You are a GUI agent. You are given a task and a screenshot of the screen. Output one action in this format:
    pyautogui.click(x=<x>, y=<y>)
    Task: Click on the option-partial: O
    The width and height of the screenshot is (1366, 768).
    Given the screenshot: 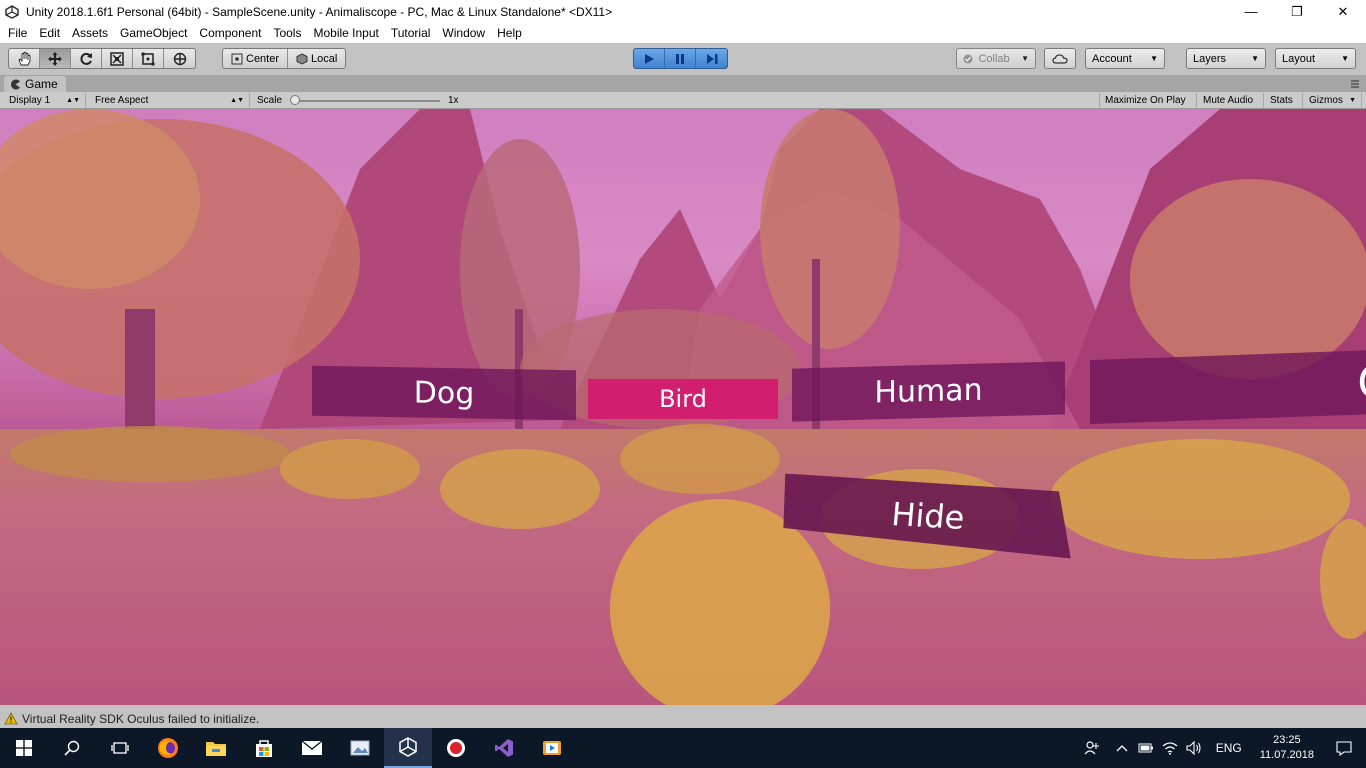 What is the action you would take?
    pyautogui.click(x=1228, y=387)
    